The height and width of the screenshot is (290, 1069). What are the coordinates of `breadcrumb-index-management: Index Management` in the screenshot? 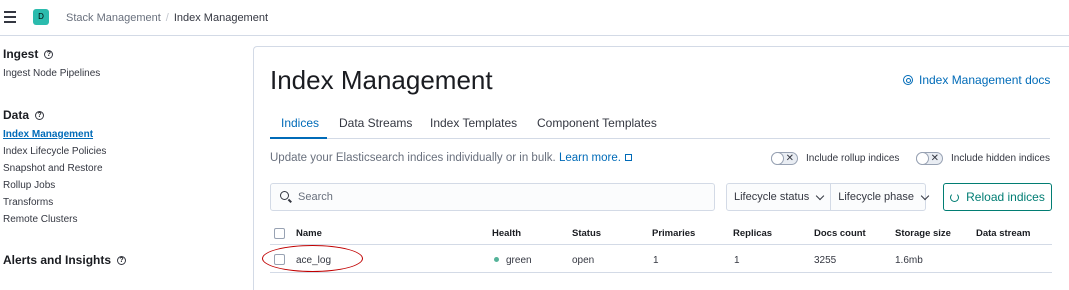 It's located at (221, 18).